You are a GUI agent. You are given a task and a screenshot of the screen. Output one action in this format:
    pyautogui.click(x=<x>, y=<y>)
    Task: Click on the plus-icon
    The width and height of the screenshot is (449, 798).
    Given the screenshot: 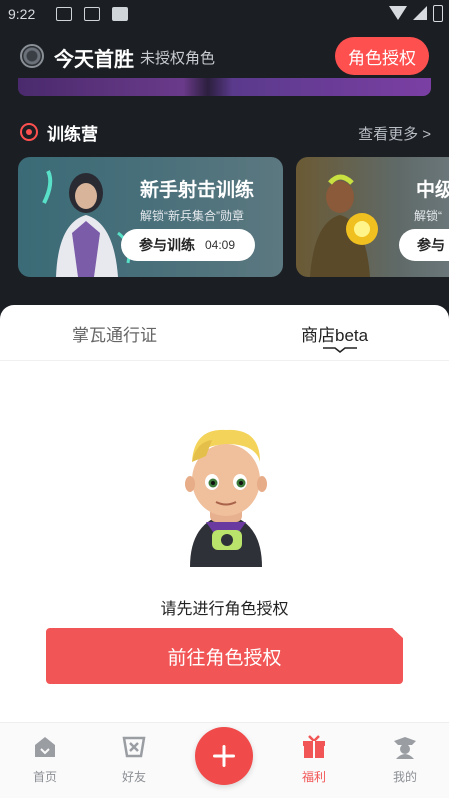 What is the action you would take?
    pyautogui.click(x=224, y=756)
    